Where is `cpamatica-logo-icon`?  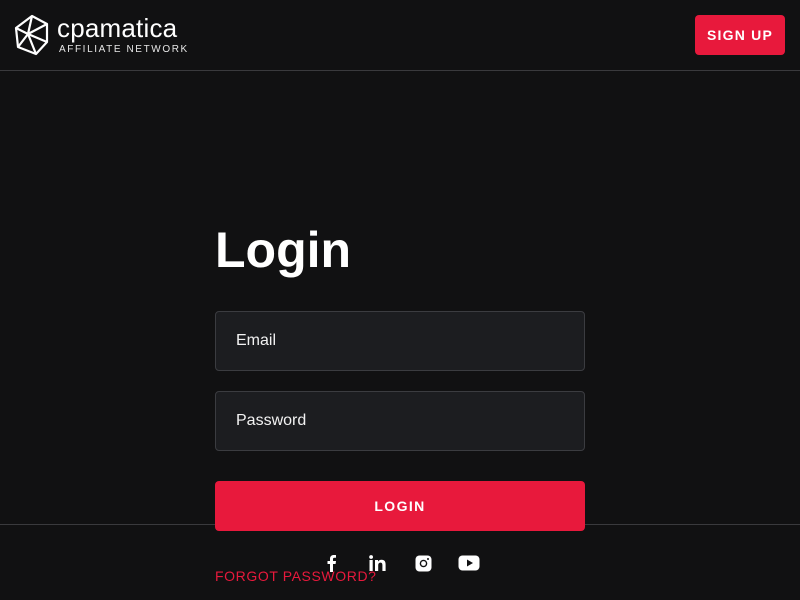
cpamatica-logo-icon is located at coordinates (31, 35).